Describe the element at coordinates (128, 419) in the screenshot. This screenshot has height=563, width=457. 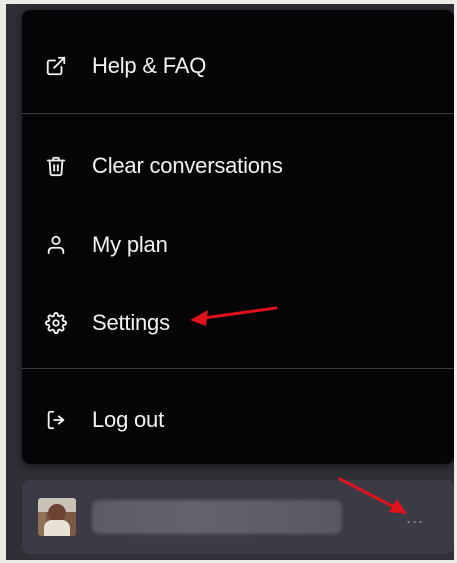
I see `menu-item-label: Log out` at that location.